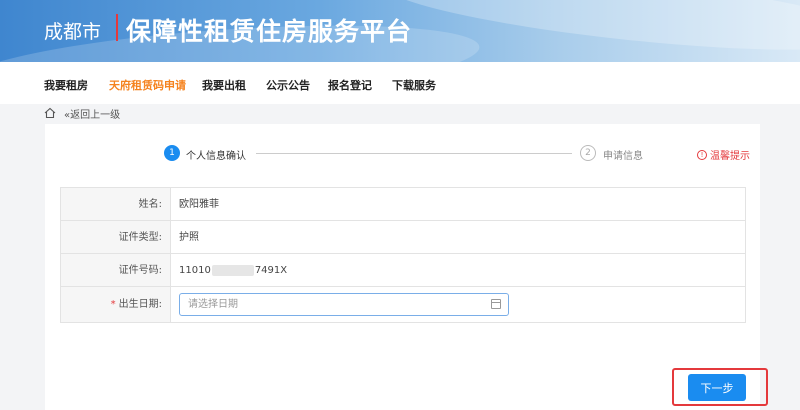 The image size is (800, 410). What do you see at coordinates (224, 85) in the screenshot?
I see `nav-item-lease-out: 我要出租` at bounding box center [224, 85].